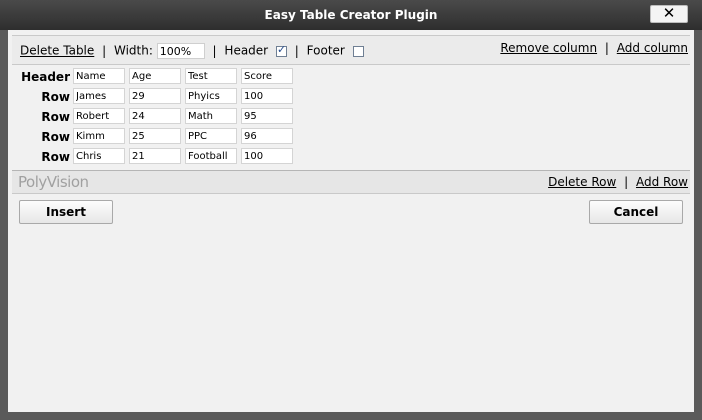 The image size is (702, 420). I want to click on close-button: ✕, so click(669, 14).